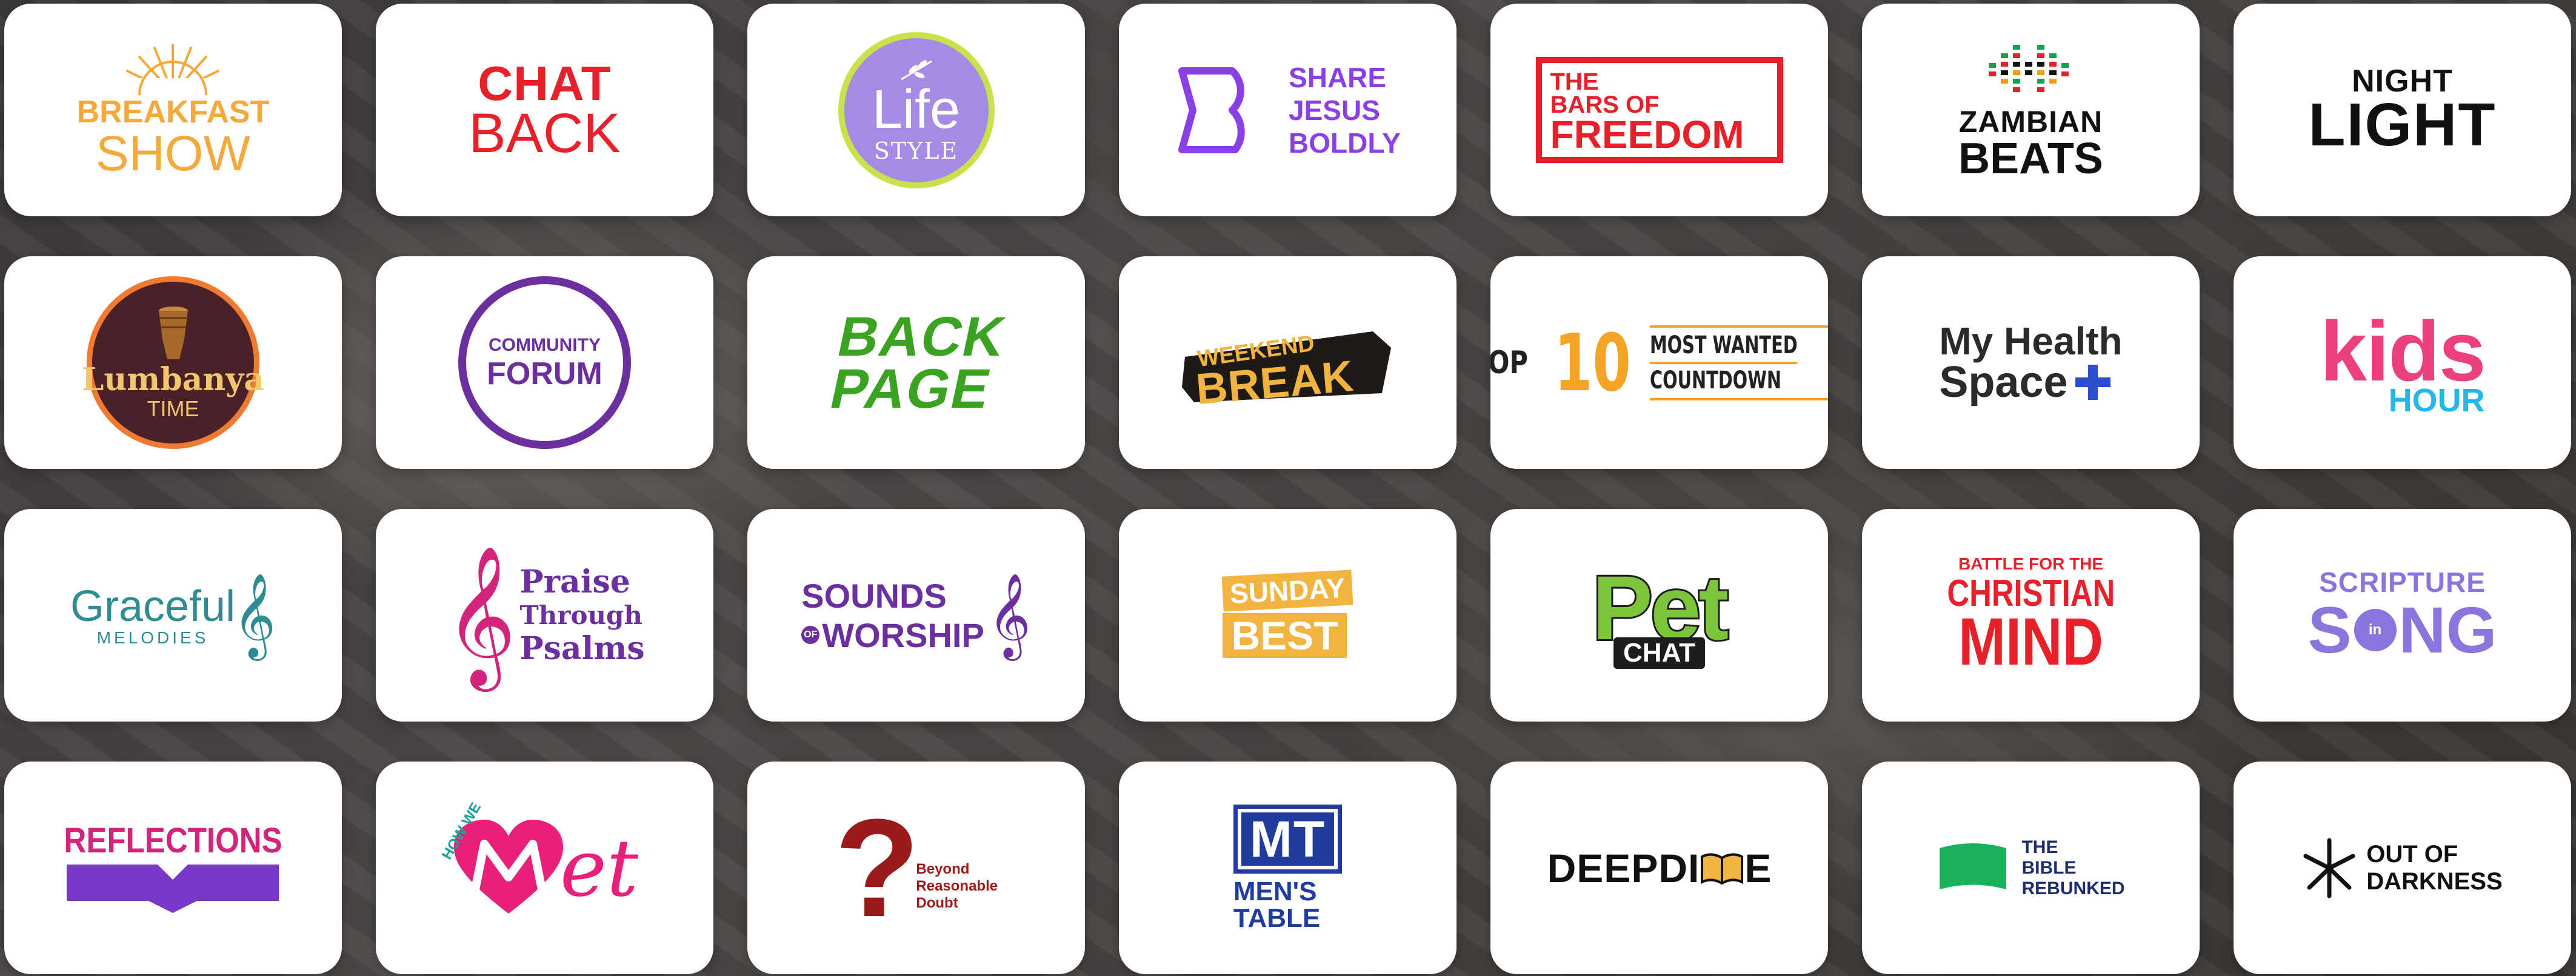 The height and width of the screenshot is (976, 2576). Describe the element at coordinates (2031, 563) in the screenshot. I see `tile-line-1: BATTLE FOR THE` at that location.